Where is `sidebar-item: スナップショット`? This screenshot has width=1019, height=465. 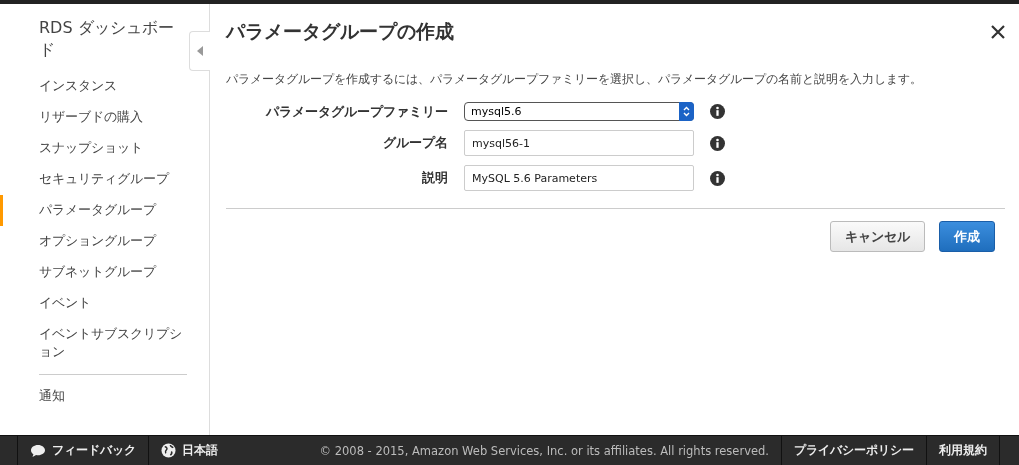 sidebar-item: スナップショット is located at coordinates (93, 148).